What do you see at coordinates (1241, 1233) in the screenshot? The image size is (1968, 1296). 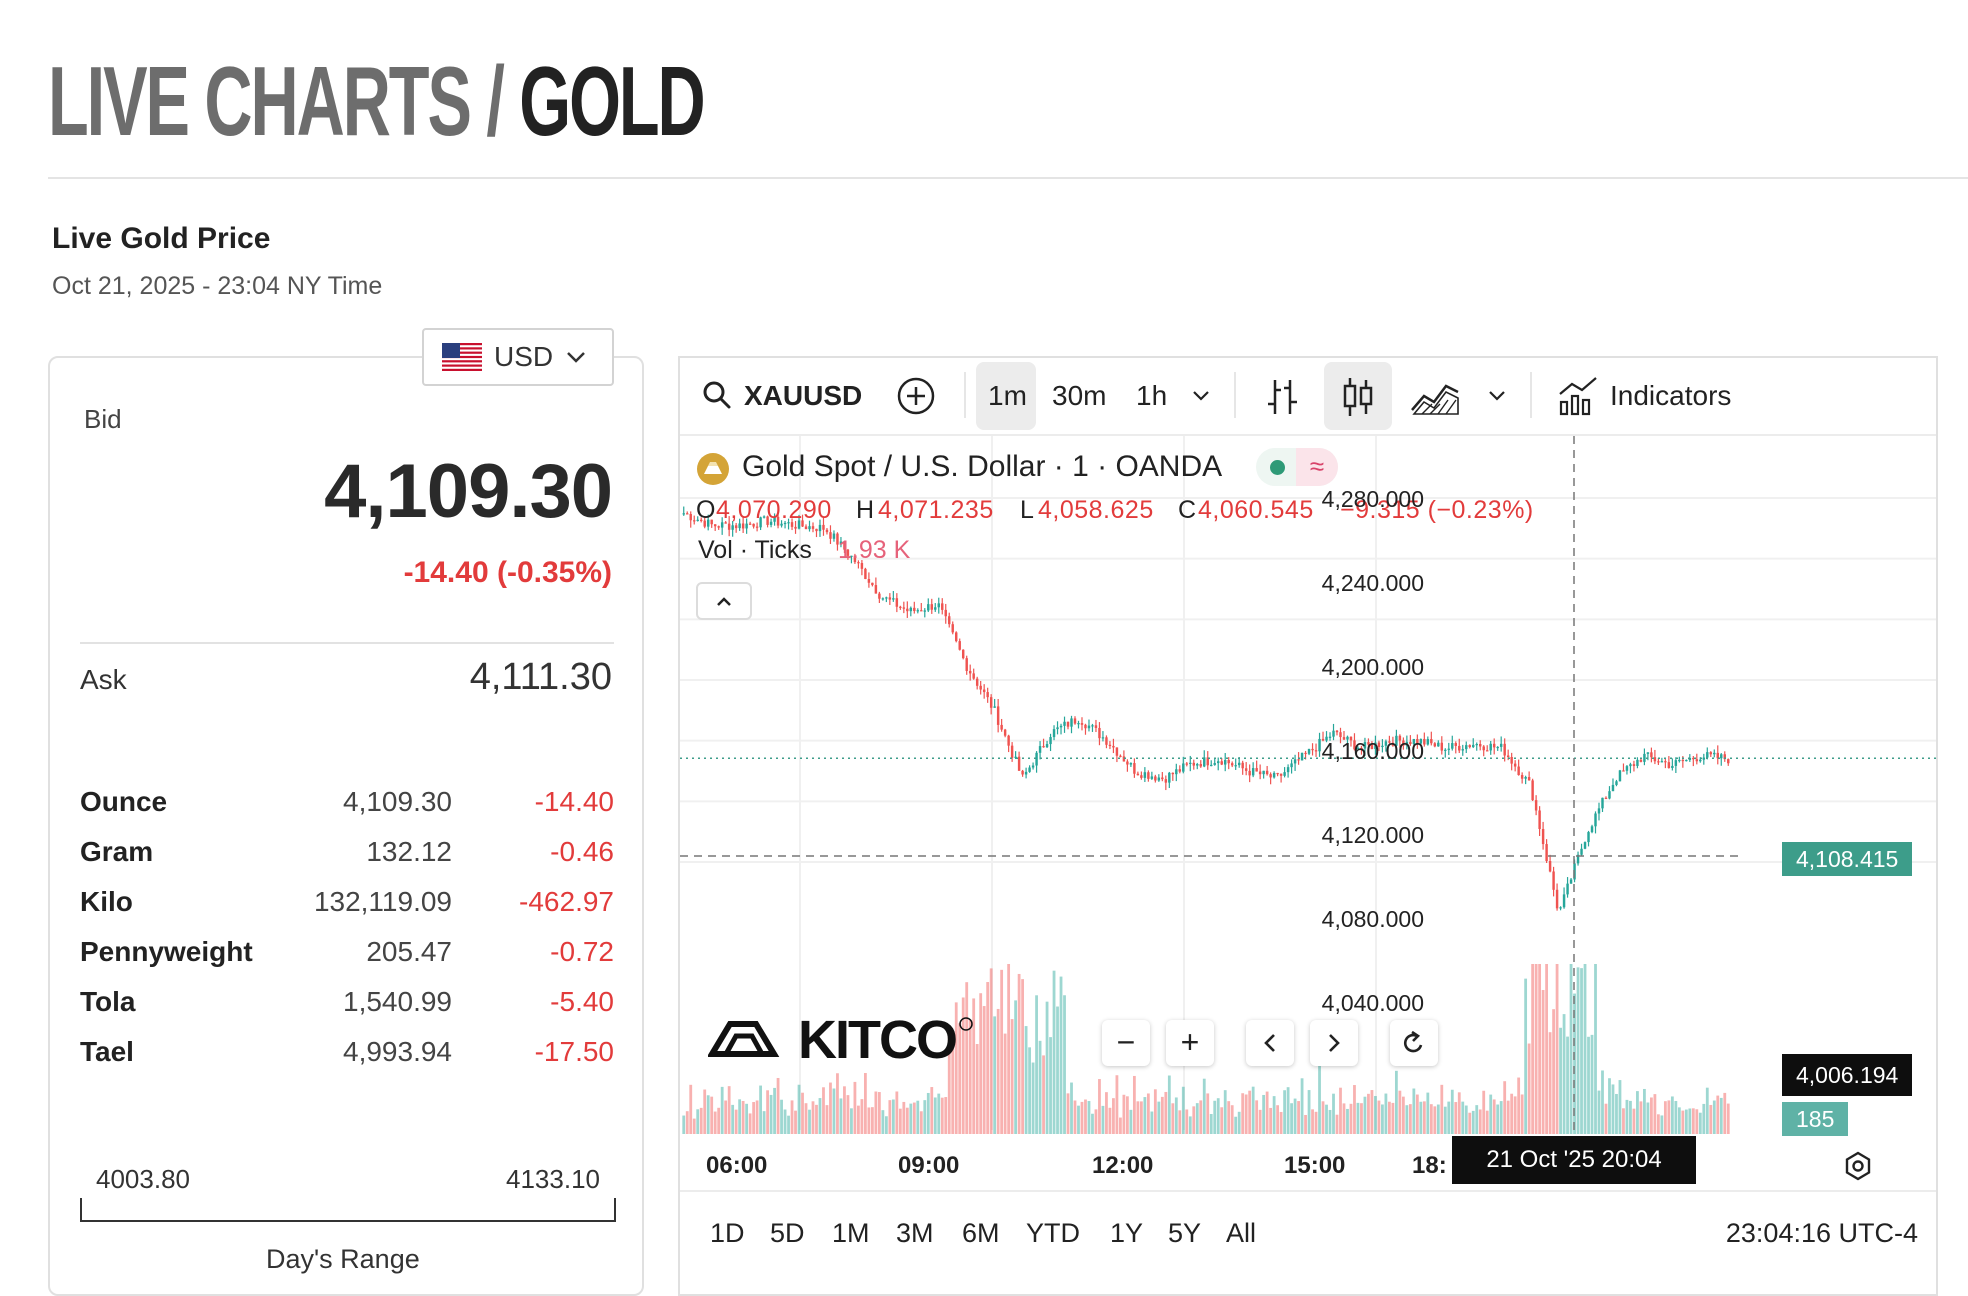 I see `range-all: All` at bounding box center [1241, 1233].